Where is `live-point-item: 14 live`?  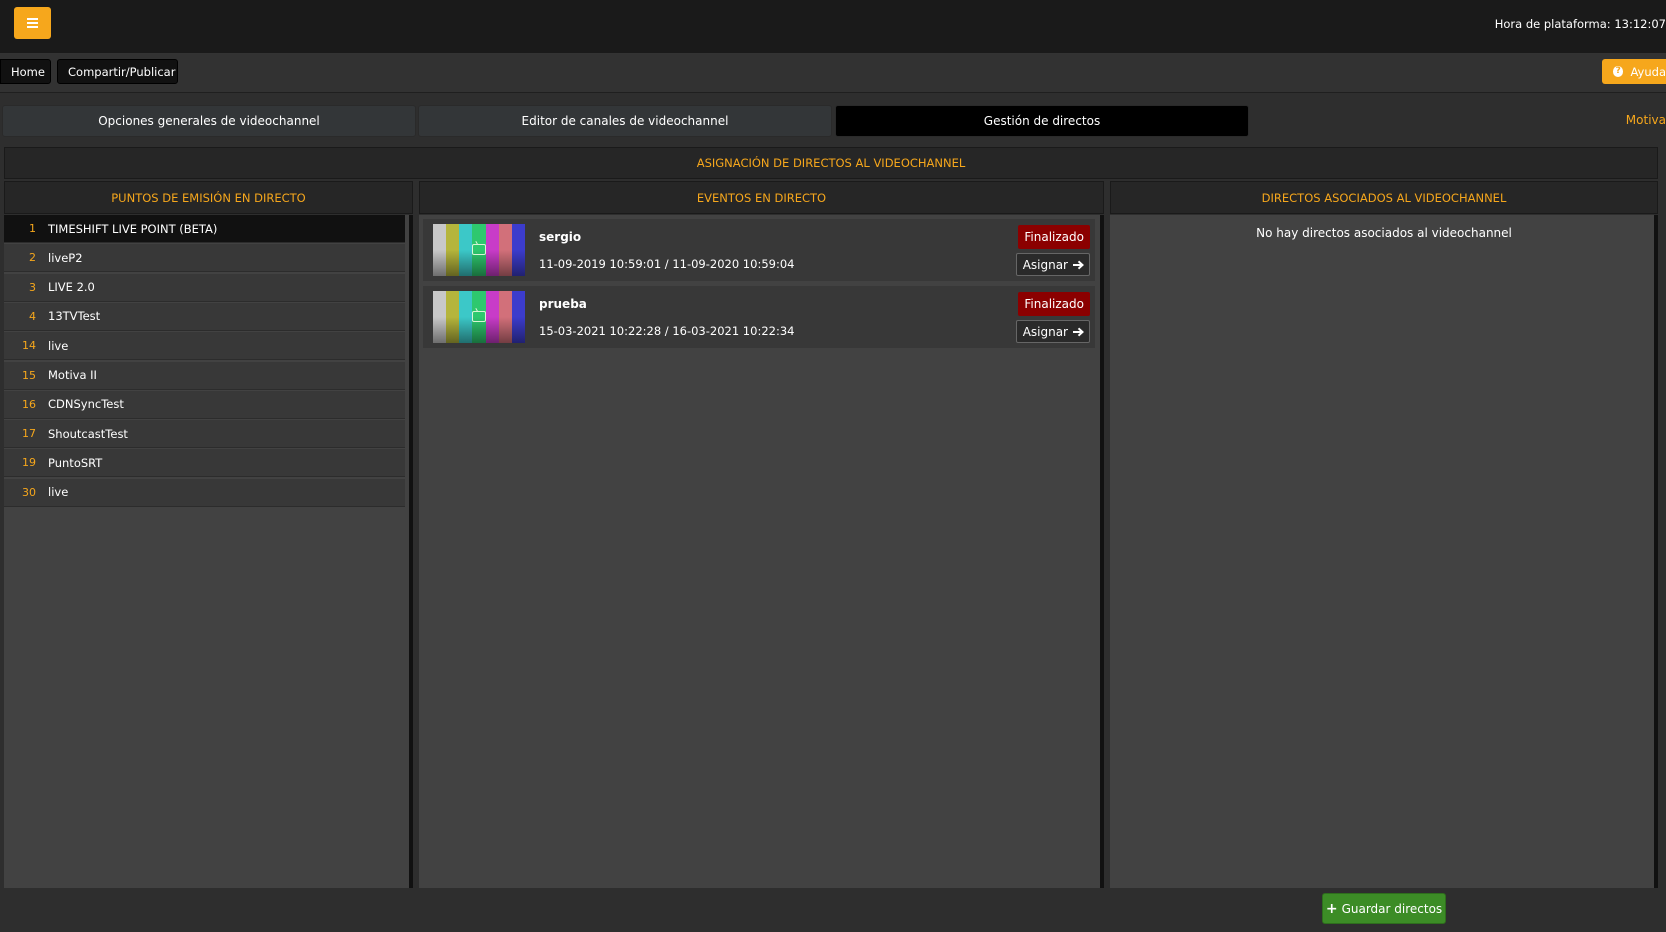 live-point-item: 14 live is located at coordinates (204, 346).